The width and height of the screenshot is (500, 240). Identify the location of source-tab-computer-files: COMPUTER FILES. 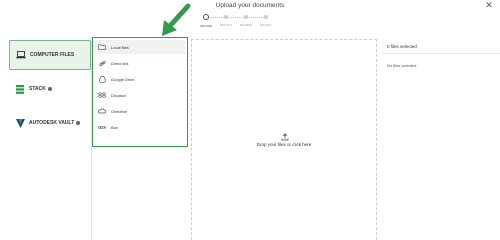
(50, 55).